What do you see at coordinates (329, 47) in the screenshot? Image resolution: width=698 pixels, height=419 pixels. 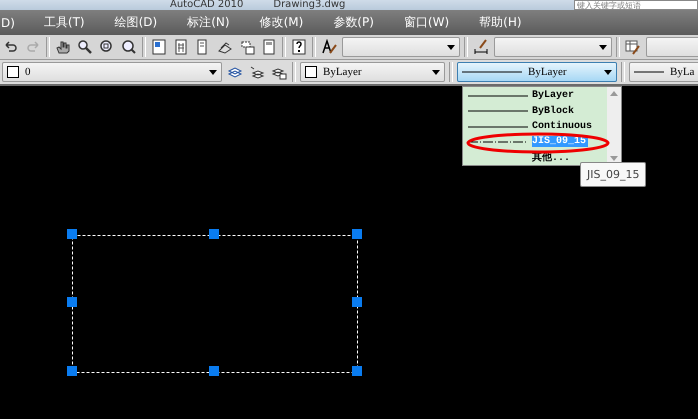 I see `text-style-icon` at bounding box center [329, 47].